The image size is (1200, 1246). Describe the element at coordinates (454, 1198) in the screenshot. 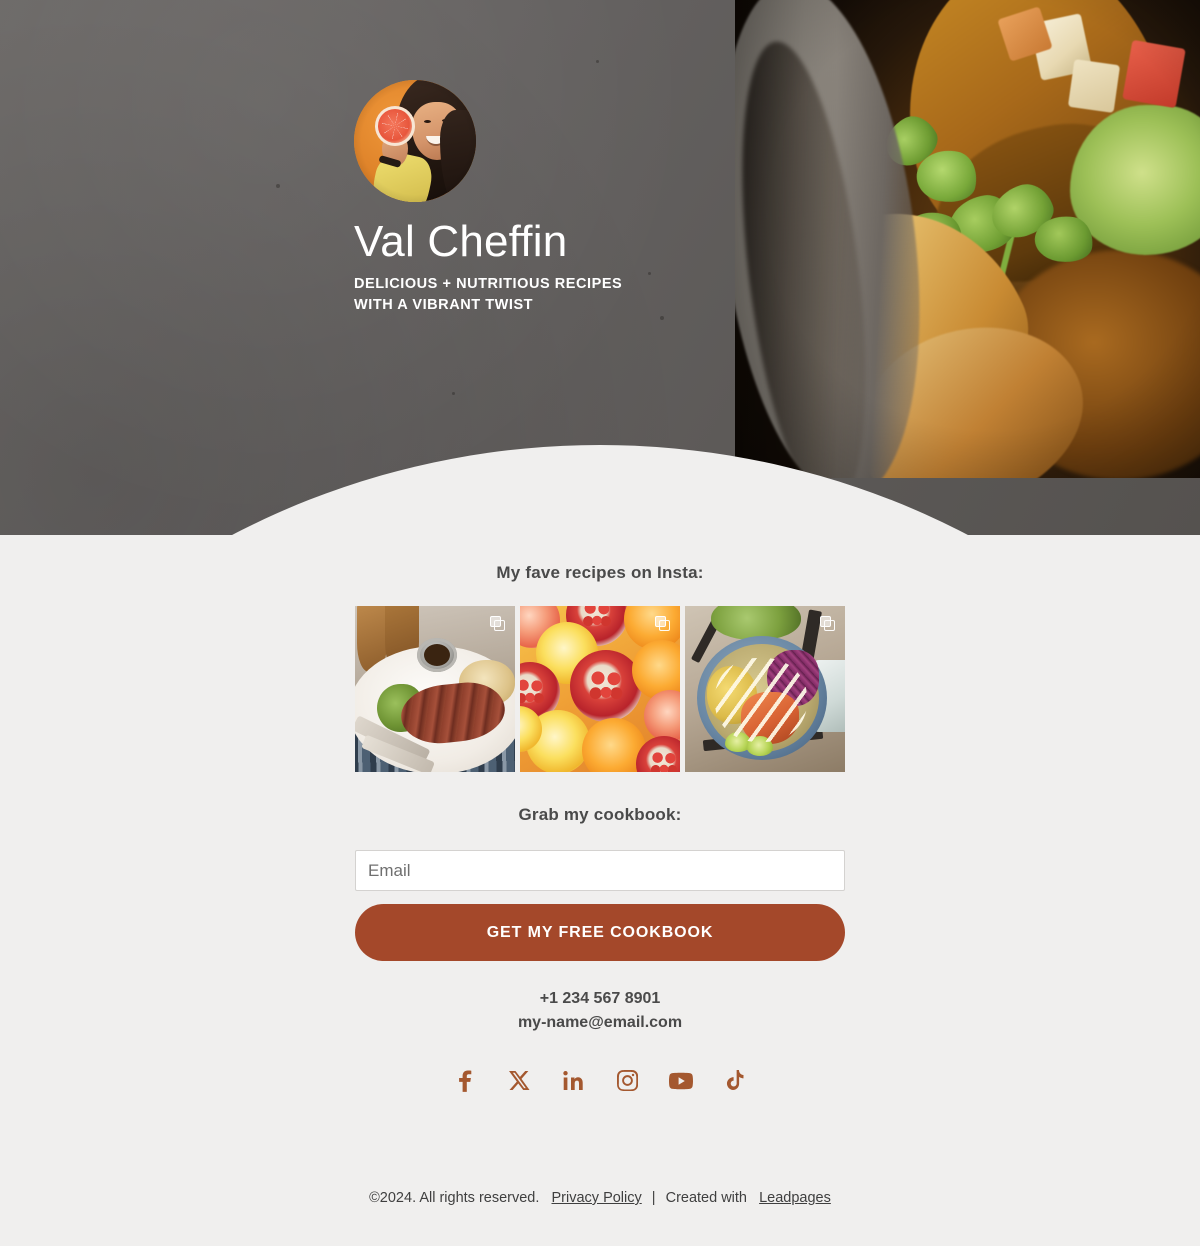

I see `copyright-text: ©2024. All rights reserved.` at that location.